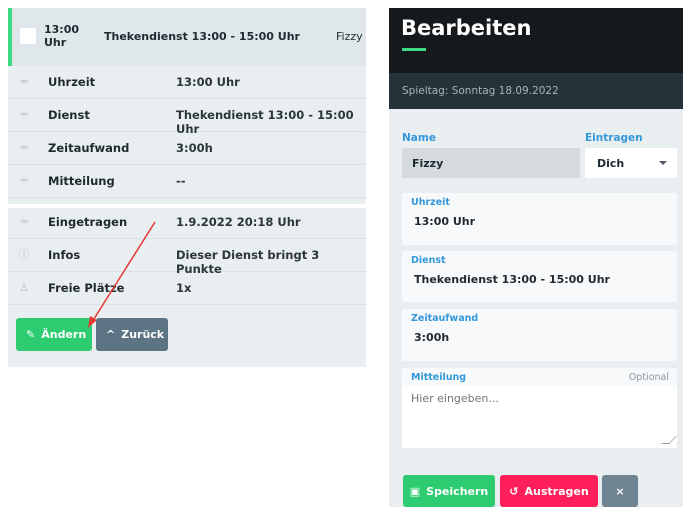  Describe the element at coordinates (62, 36) in the screenshot. I see `shift-time: 13:00 Uhr` at that location.